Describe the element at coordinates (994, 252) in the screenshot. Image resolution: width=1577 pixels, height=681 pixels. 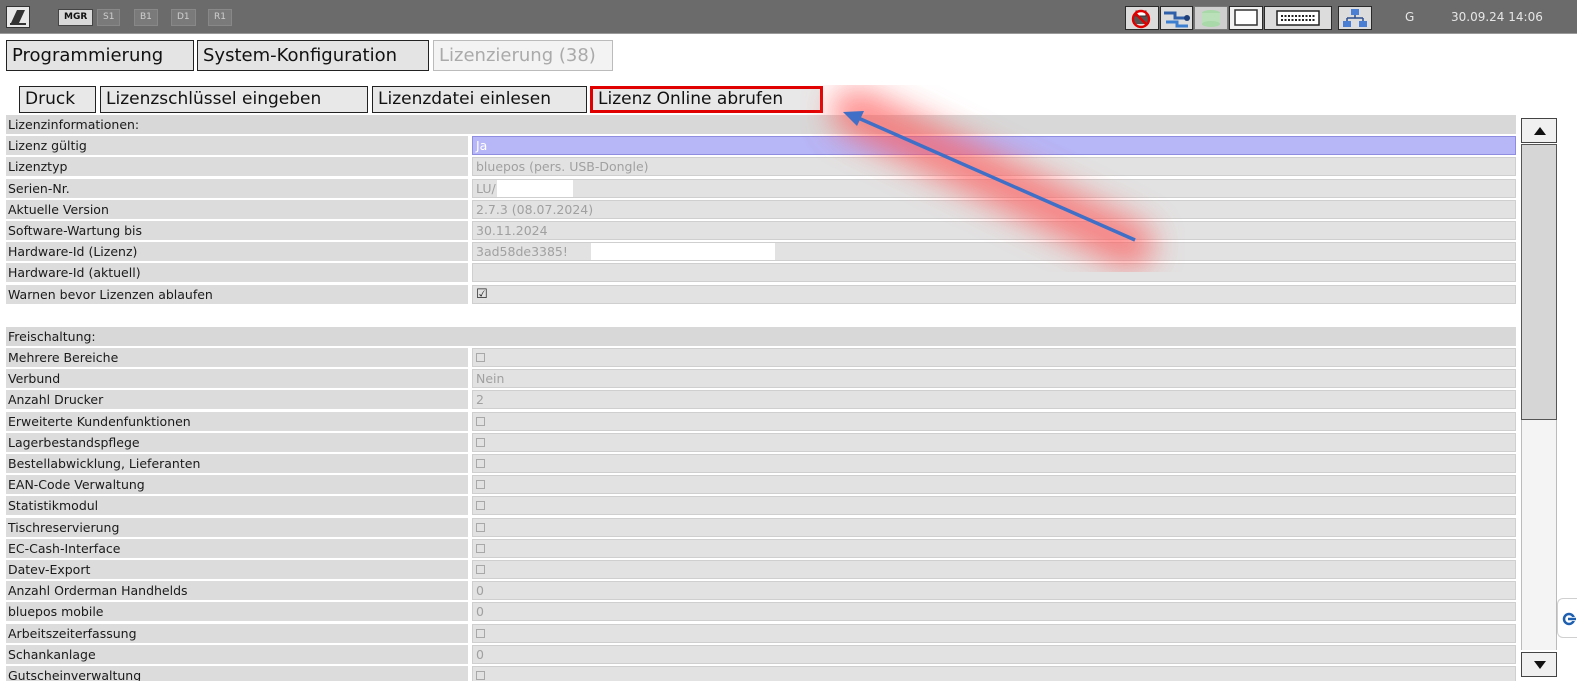
I see `row-value: 3ad58de3385!` at that location.